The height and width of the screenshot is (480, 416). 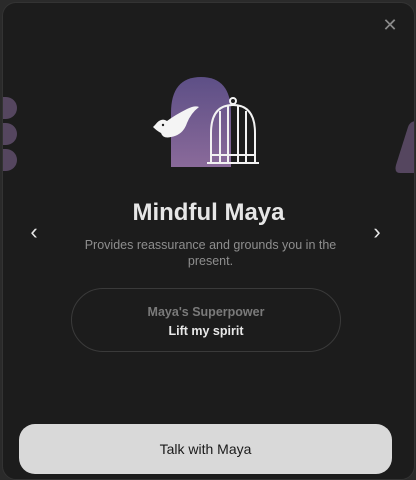 What do you see at coordinates (390, 25) in the screenshot?
I see `close-icon: ✕` at bounding box center [390, 25].